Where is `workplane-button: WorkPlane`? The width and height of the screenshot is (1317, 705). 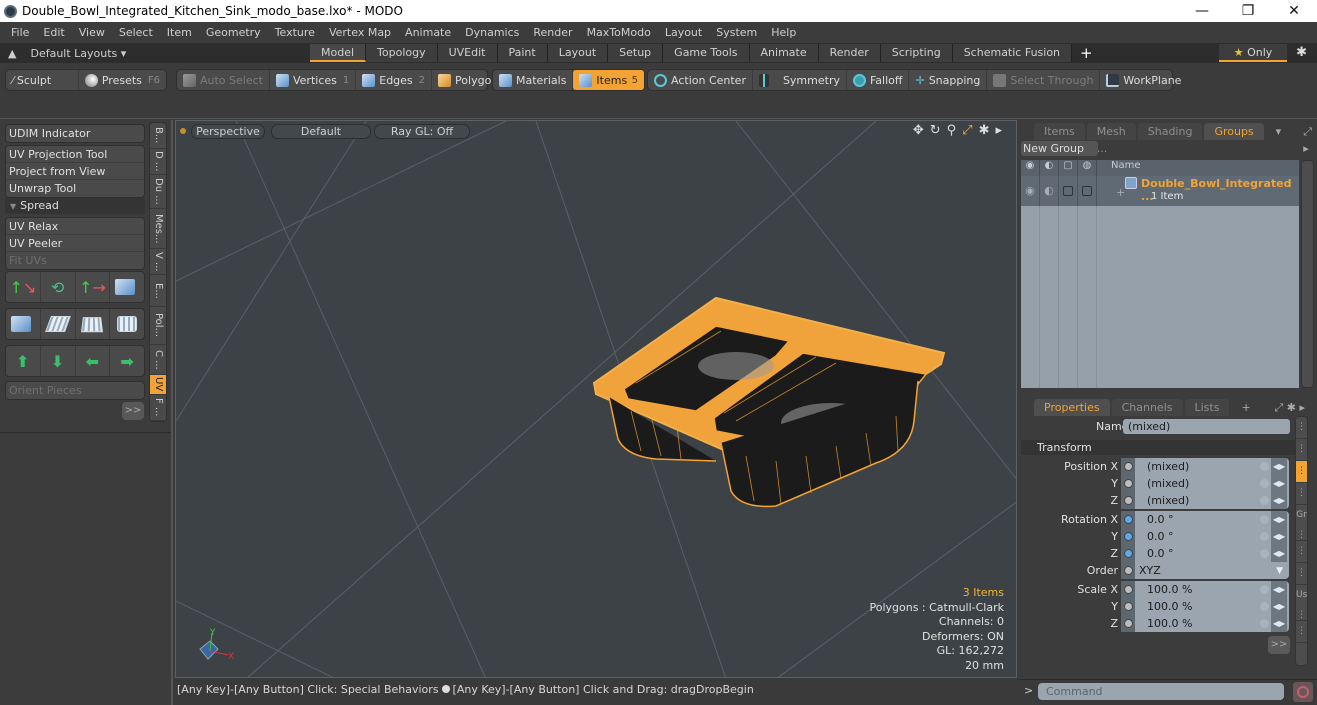 workplane-button: WorkPlane is located at coordinates (1143, 80).